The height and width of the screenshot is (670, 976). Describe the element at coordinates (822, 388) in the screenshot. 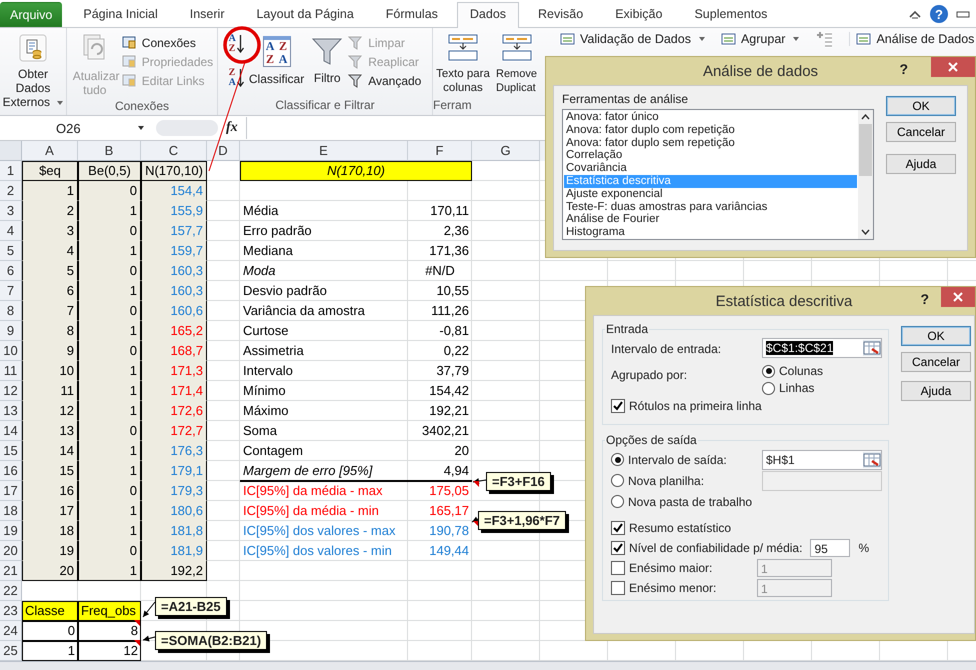

I see `radio-option: Linhas` at that location.